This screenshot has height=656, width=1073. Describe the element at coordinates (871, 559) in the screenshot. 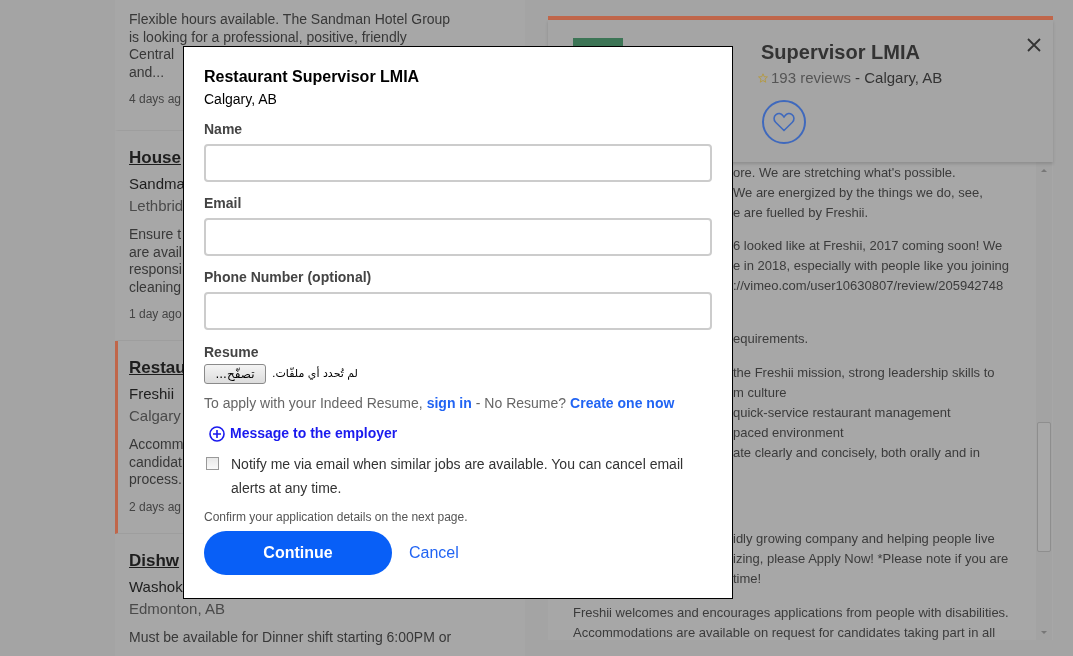

I see `description-line: izing, please Apply Now! *Please note if you are` at that location.